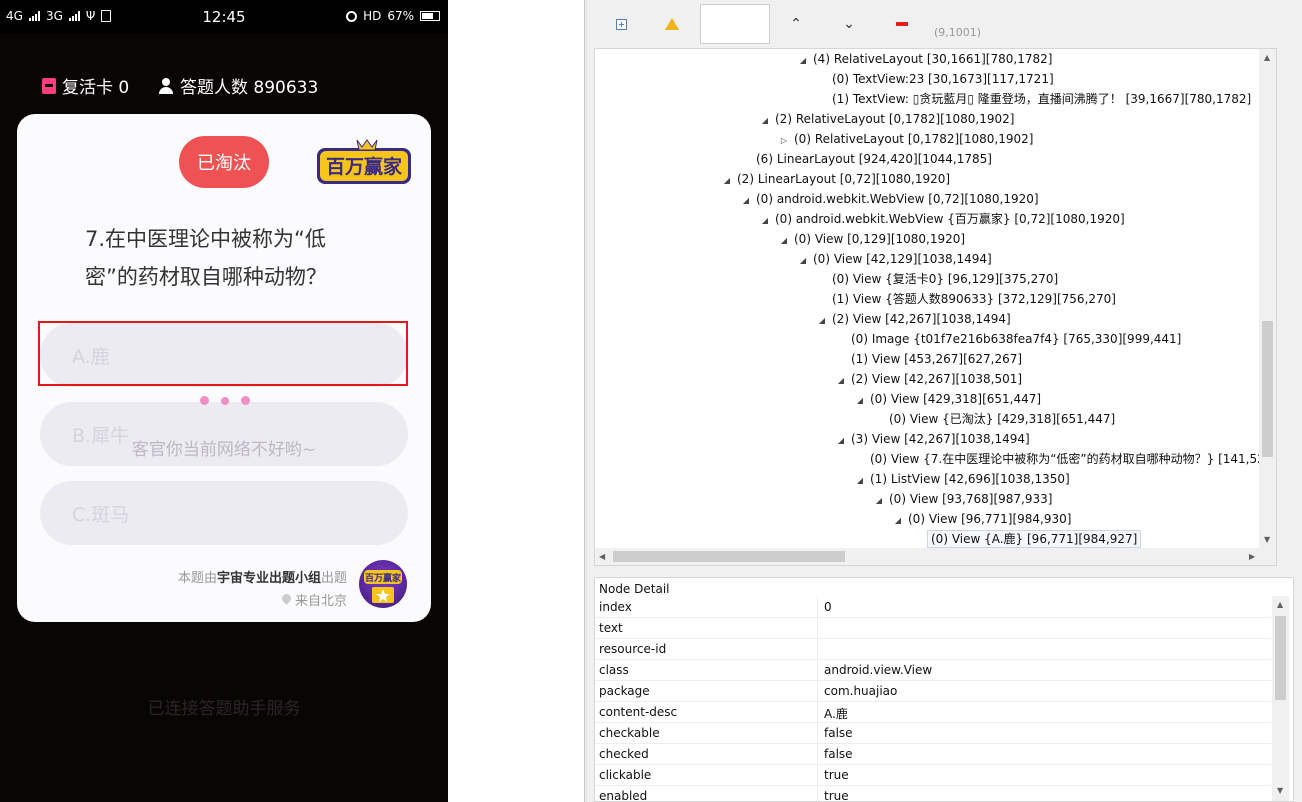  Describe the element at coordinates (729, 556) in the screenshot. I see `tree-horizontal-scroll-thumb` at that location.